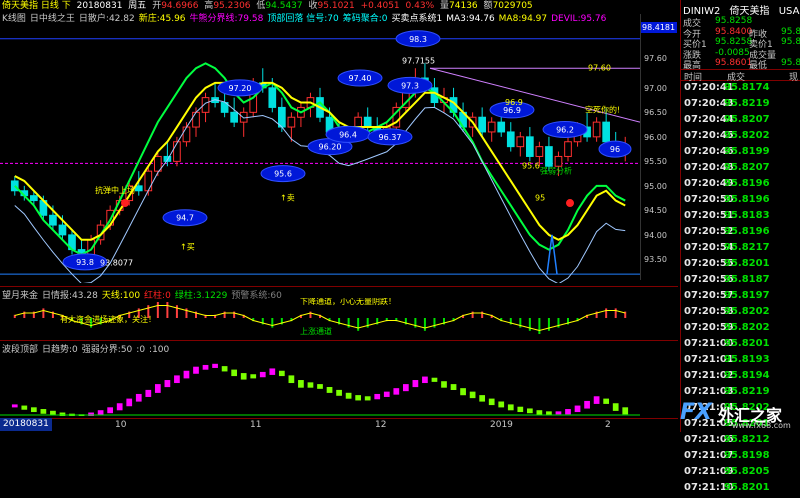 This screenshot has height=498, width=800. I want to click on tick-row: 07:21:10 95.8201, so click(740, 490).